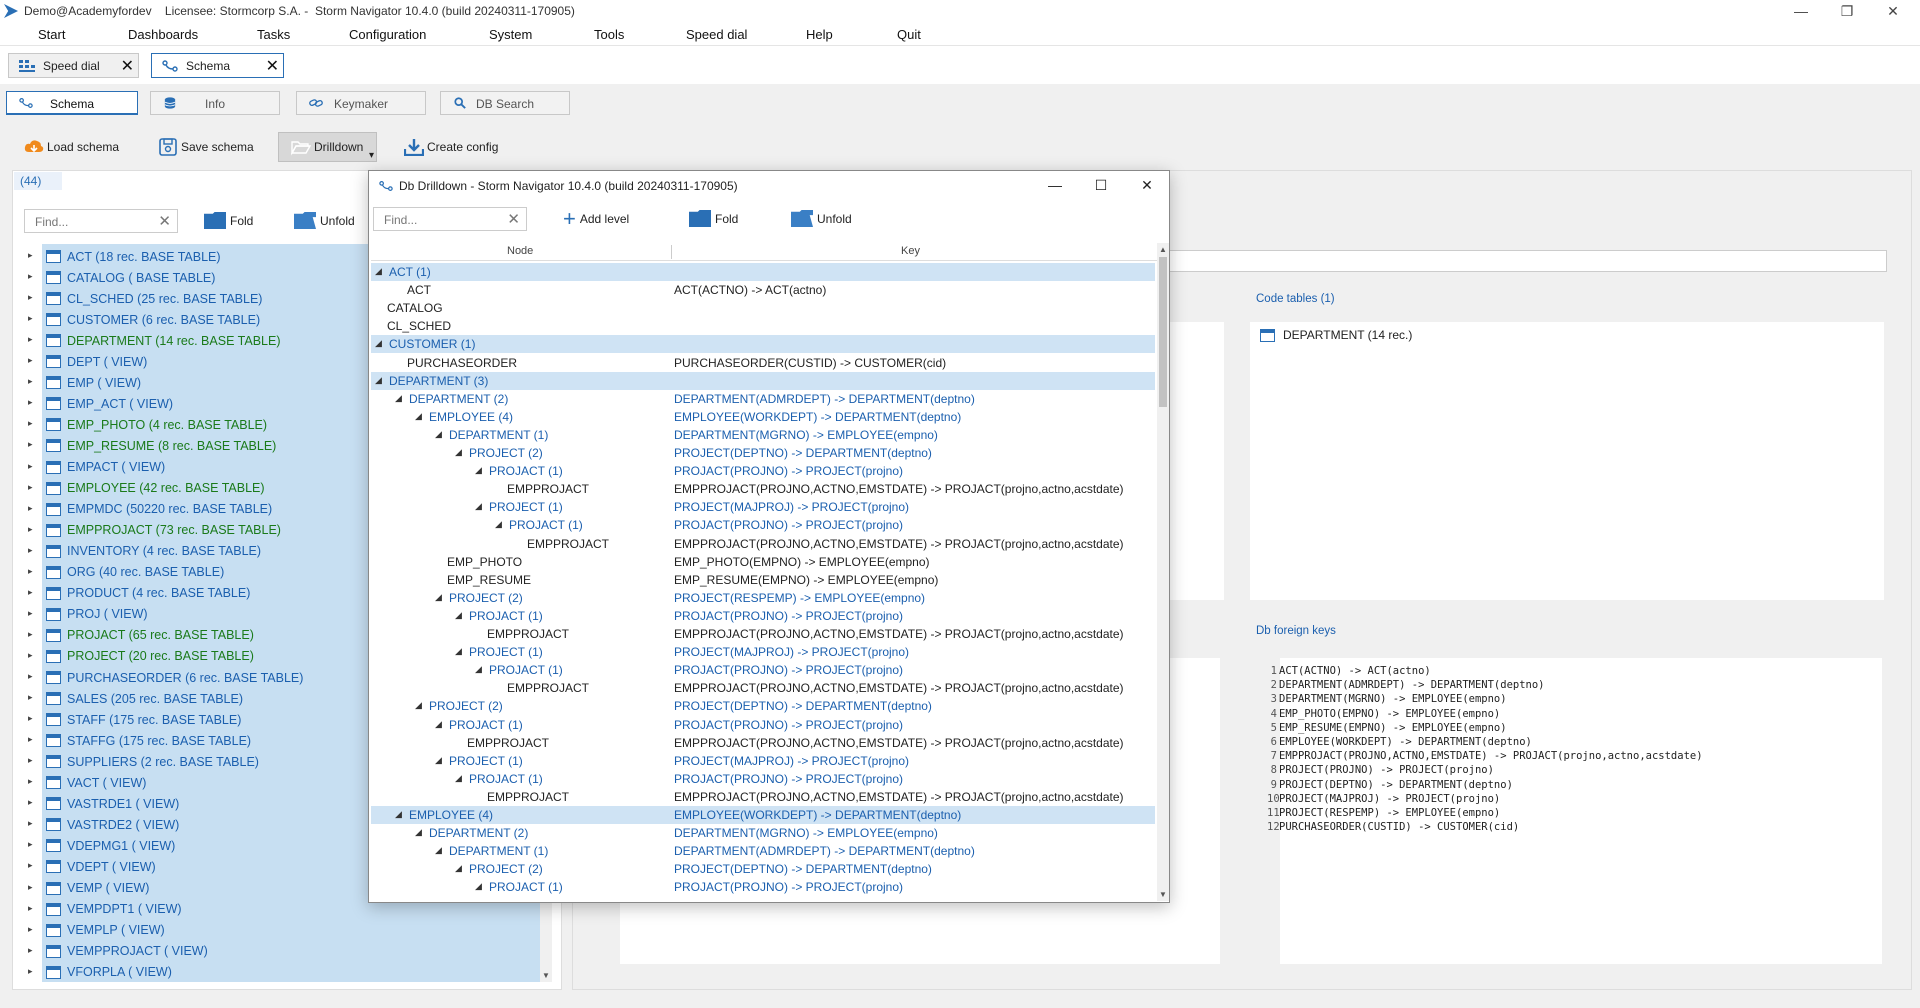 This screenshot has width=1920, height=1008. What do you see at coordinates (228, 220) in the screenshot?
I see `fold-button: Fold` at bounding box center [228, 220].